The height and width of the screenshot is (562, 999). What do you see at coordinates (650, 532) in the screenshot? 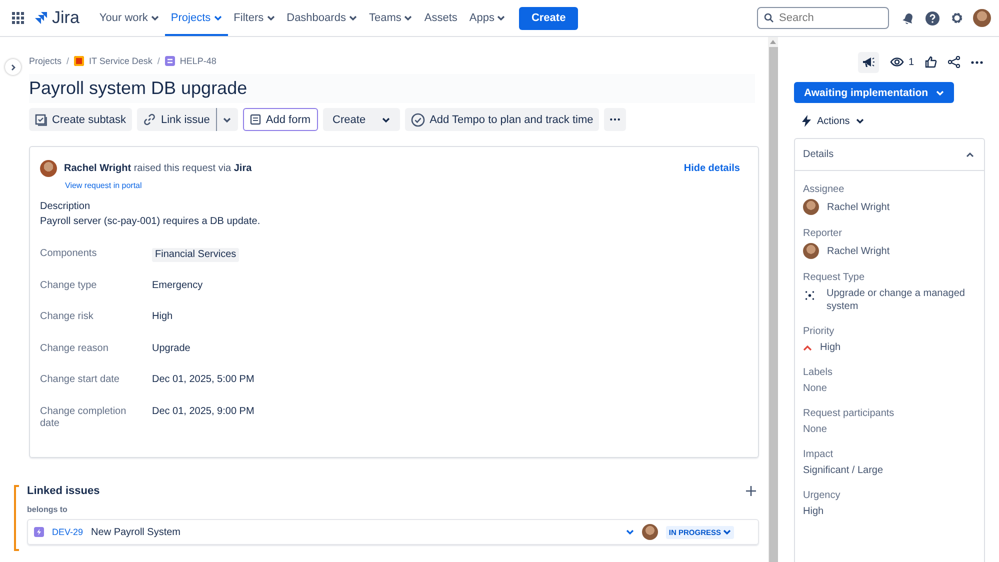
I see `assignee-avatar` at bounding box center [650, 532].